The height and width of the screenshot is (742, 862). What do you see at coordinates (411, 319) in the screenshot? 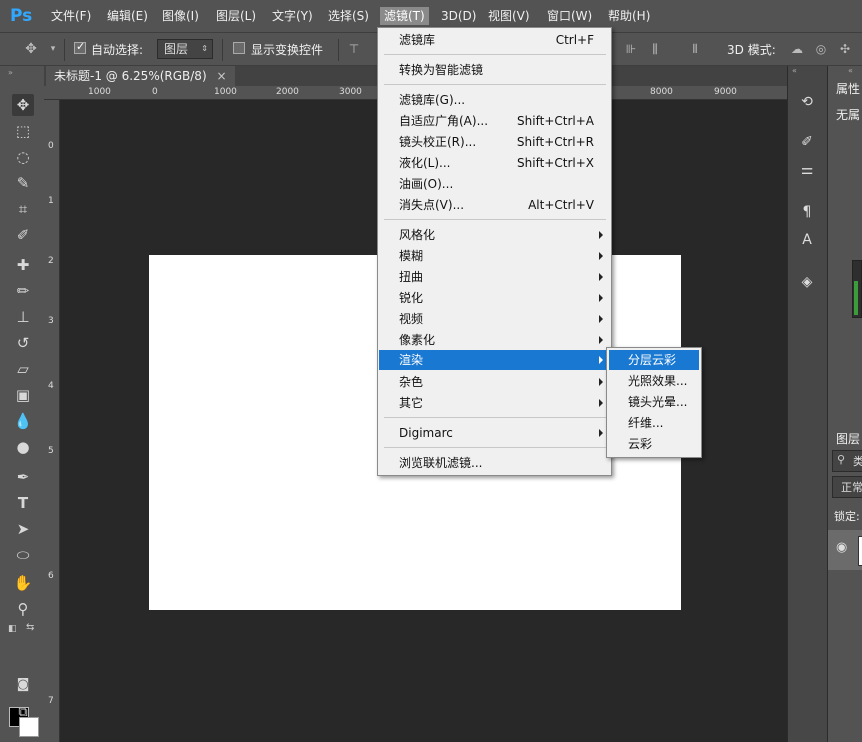
I see `menu-item-video: 视频` at bounding box center [411, 319].